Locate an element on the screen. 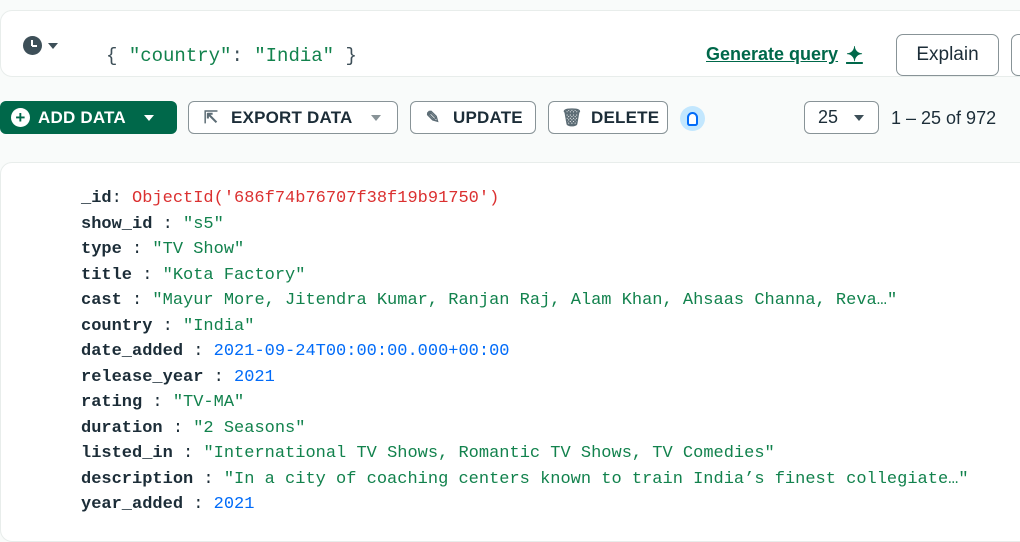 This screenshot has height=542, width=1020. export-data-label: EXPORT DATA is located at coordinates (292, 117).